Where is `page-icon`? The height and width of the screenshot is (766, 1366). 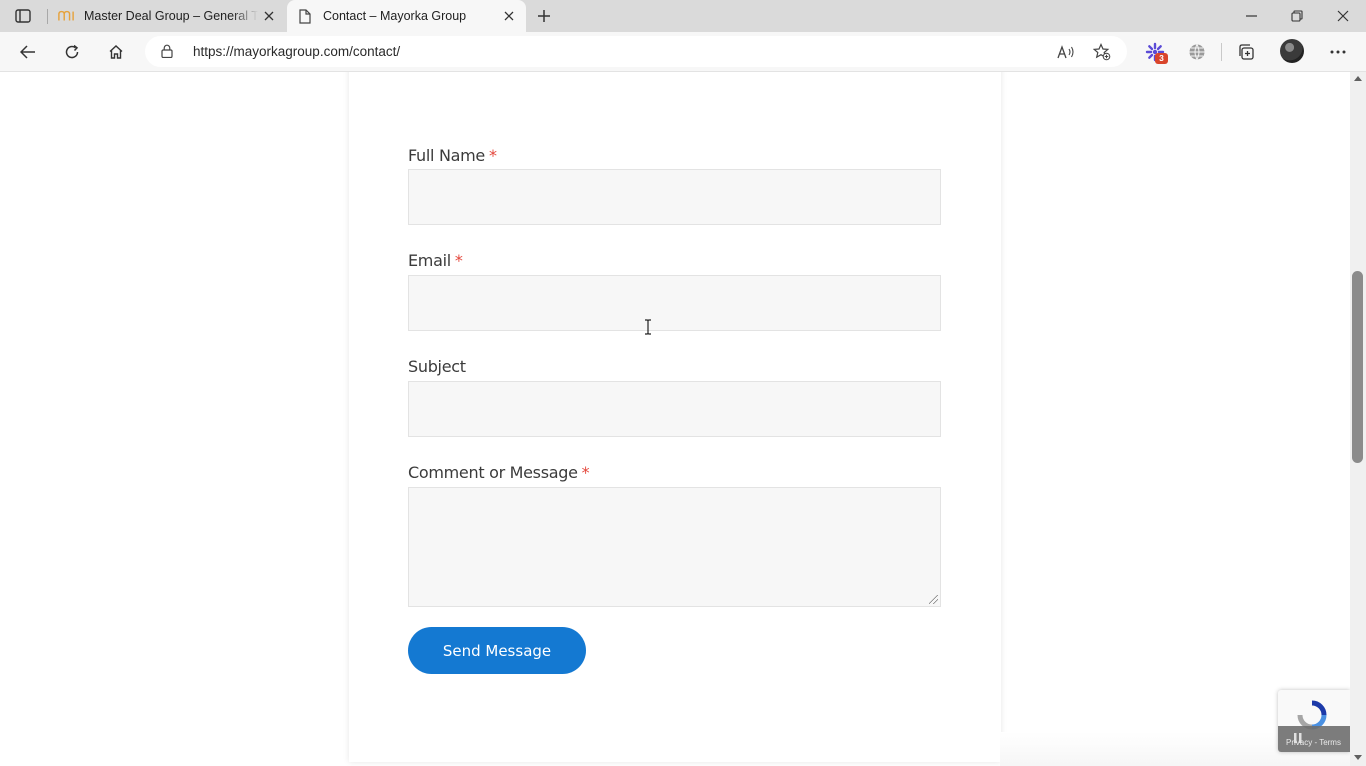 page-icon is located at coordinates (305, 16).